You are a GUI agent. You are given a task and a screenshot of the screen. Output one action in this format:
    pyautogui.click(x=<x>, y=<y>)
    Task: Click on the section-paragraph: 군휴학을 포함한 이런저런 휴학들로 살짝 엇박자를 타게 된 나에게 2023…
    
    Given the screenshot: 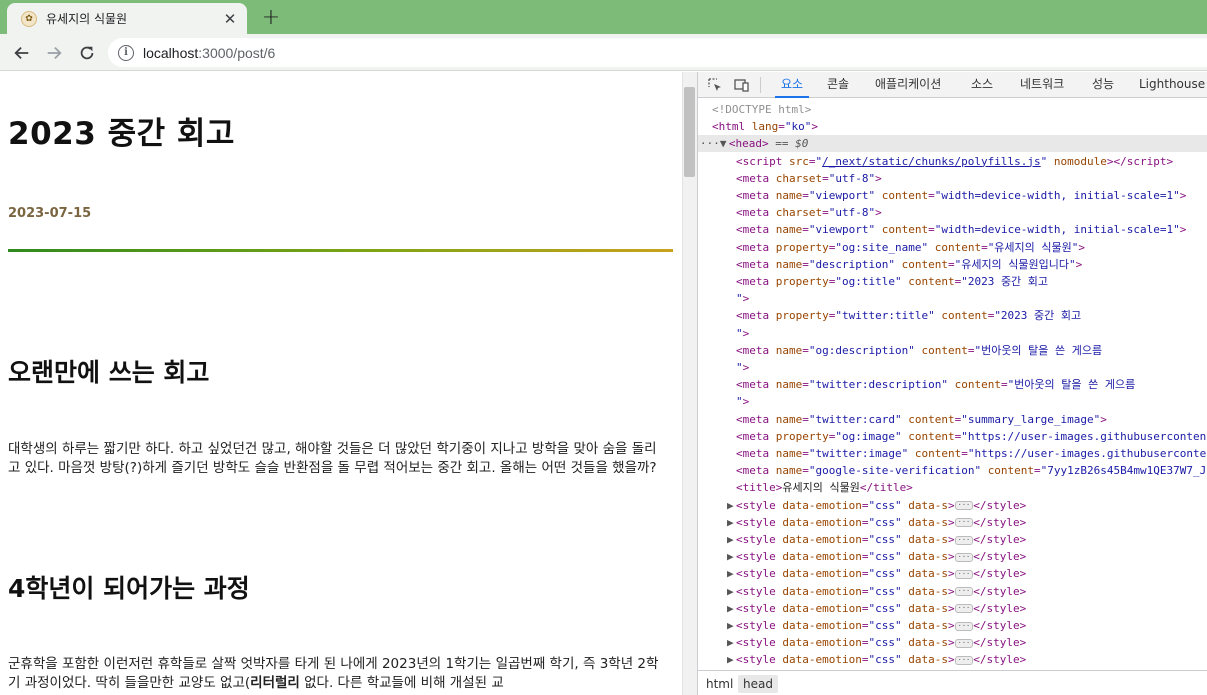 What is the action you would take?
    pyautogui.click(x=338, y=674)
    